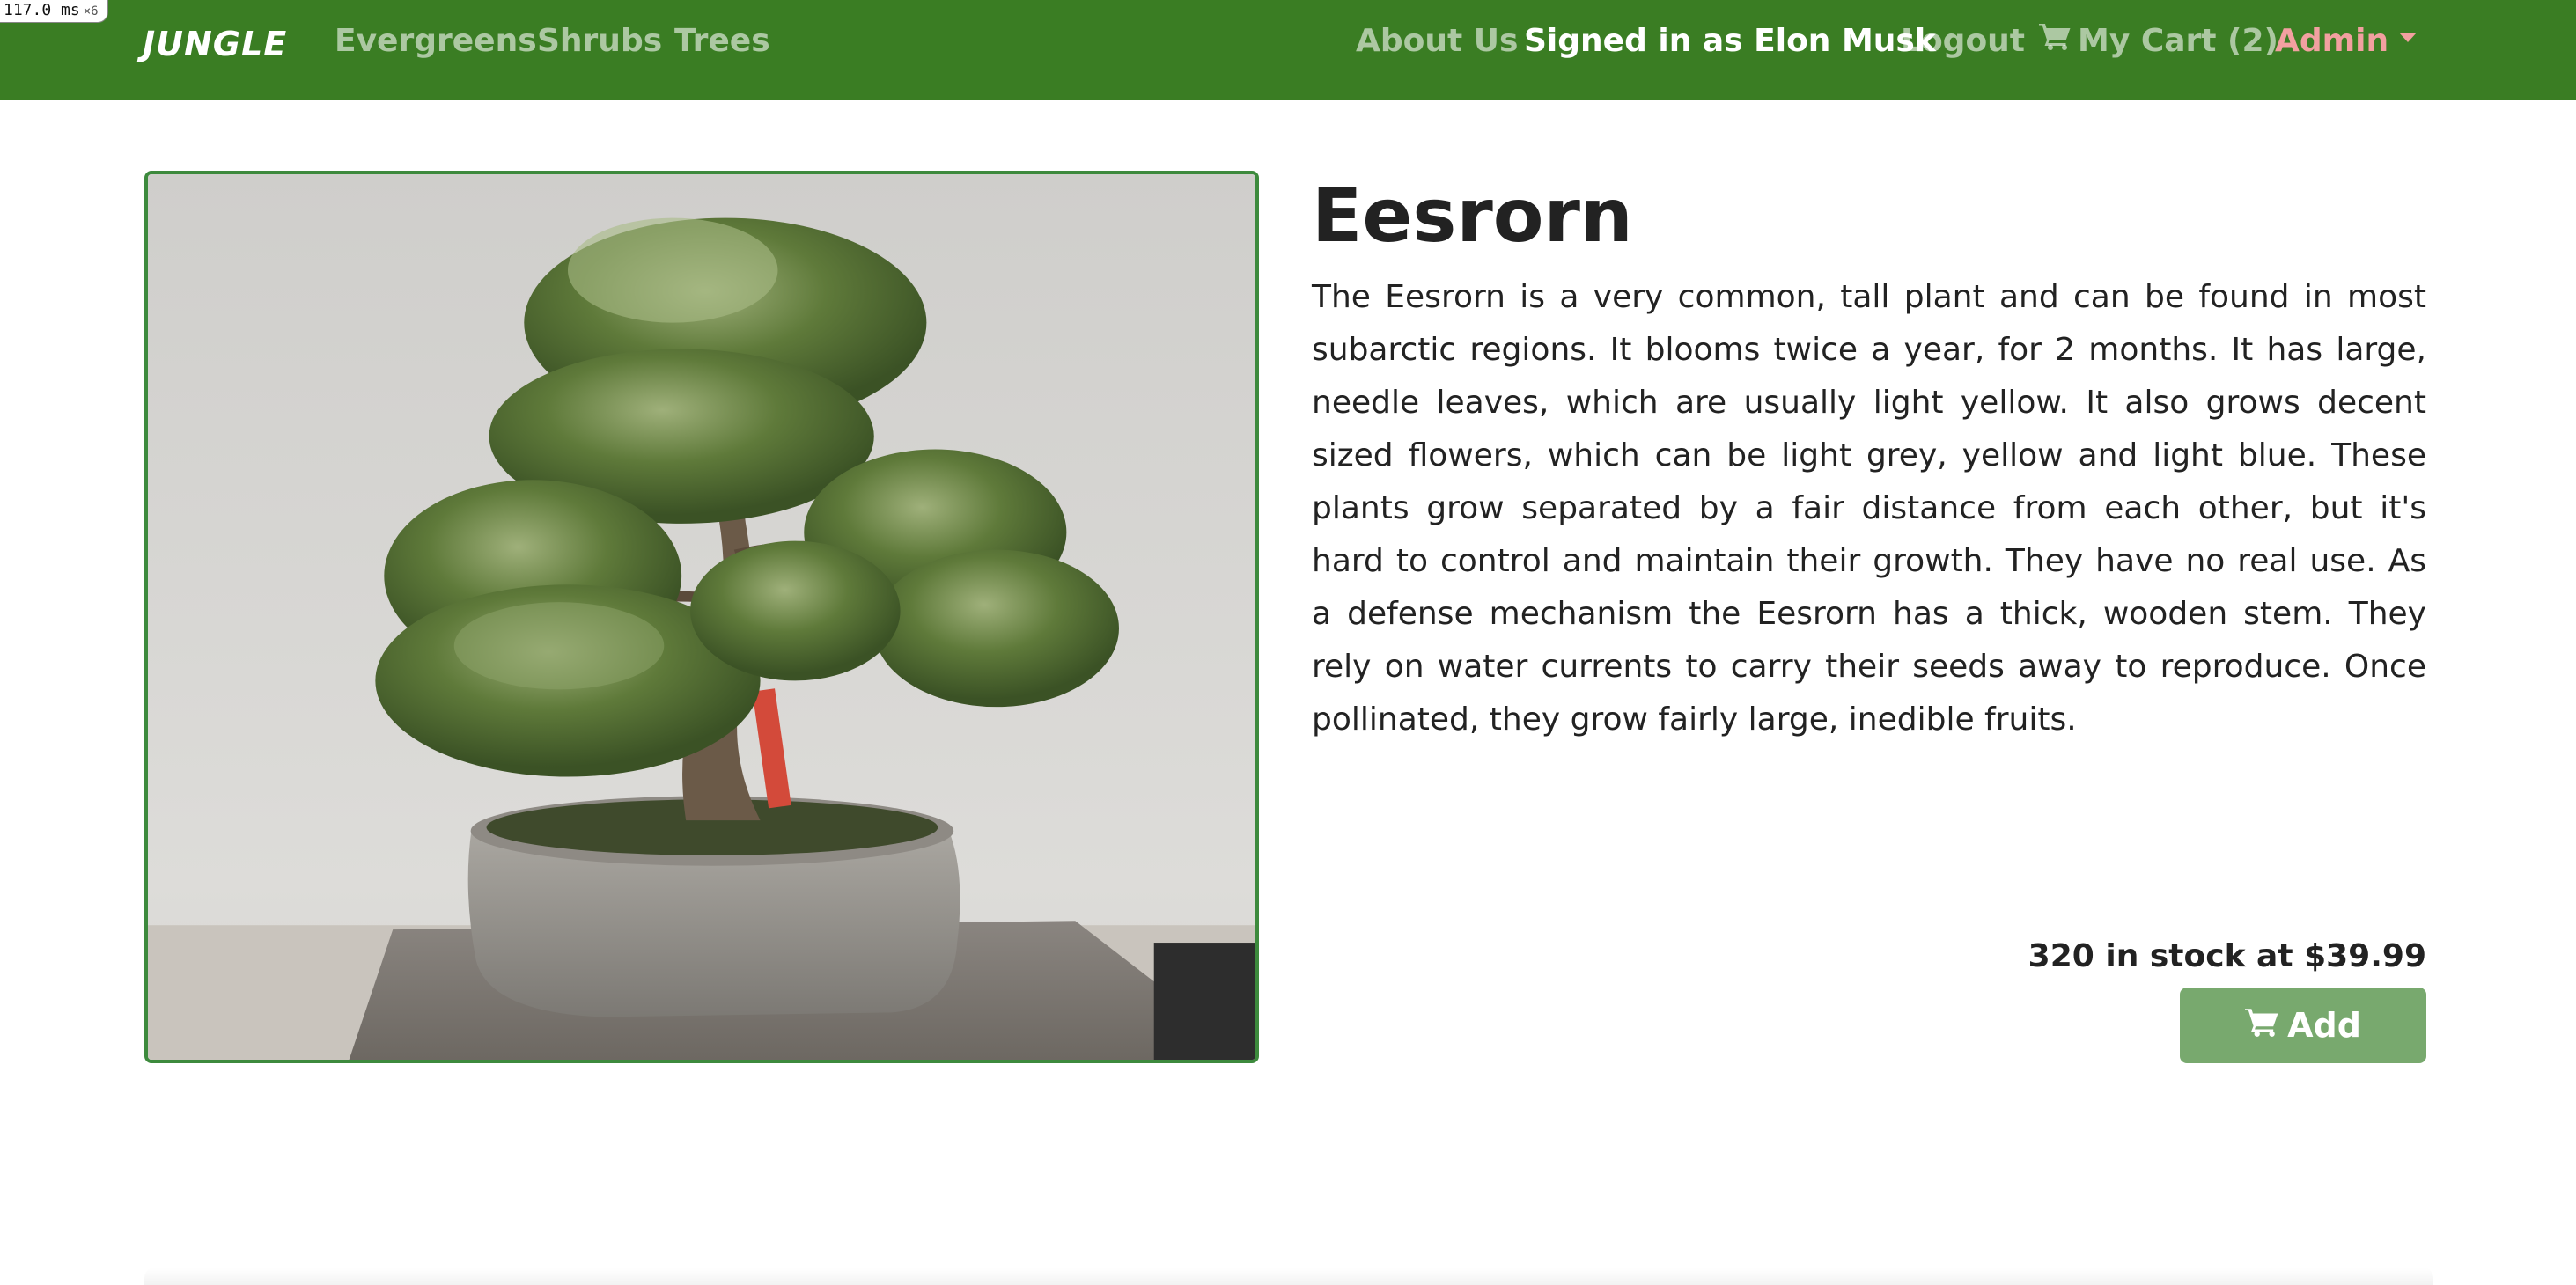 The image size is (2576, 1285). What do you see at coordinates (2324, 1025) in the screenshot?
I see `add-button-label: Add` at bounding box center [2324, 1025].